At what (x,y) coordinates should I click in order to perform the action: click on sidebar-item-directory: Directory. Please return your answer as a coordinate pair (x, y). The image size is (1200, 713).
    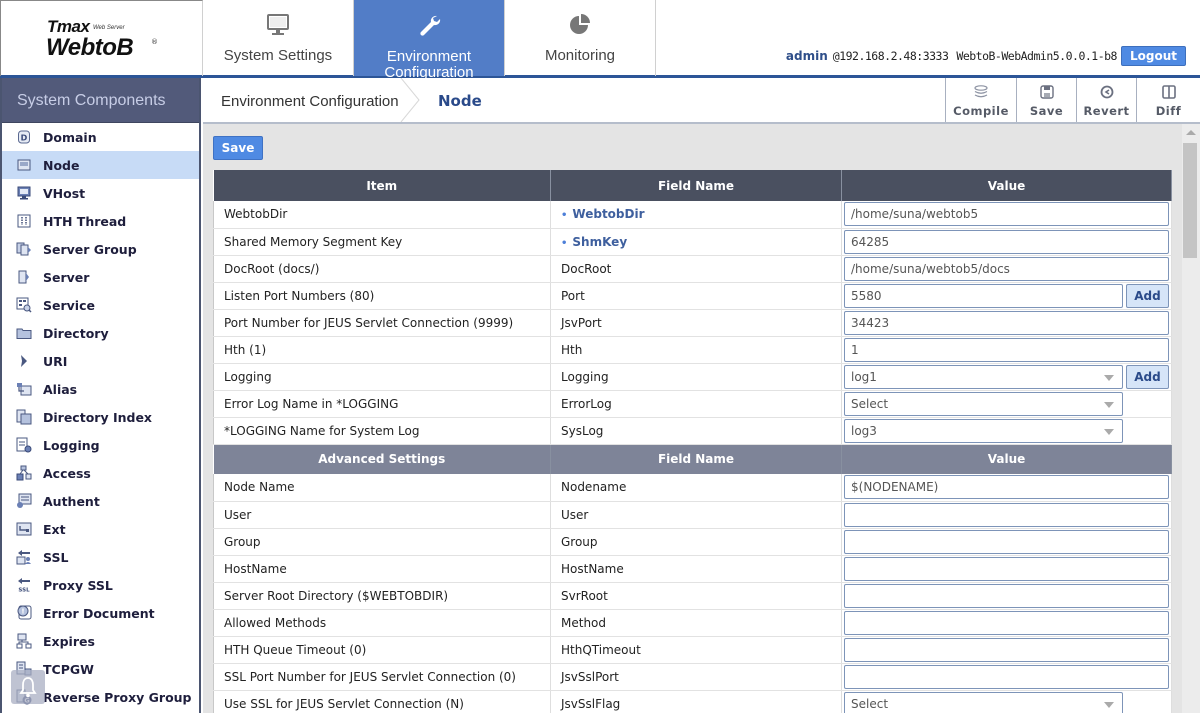
    Looking at the image, I should click on (100, 333).